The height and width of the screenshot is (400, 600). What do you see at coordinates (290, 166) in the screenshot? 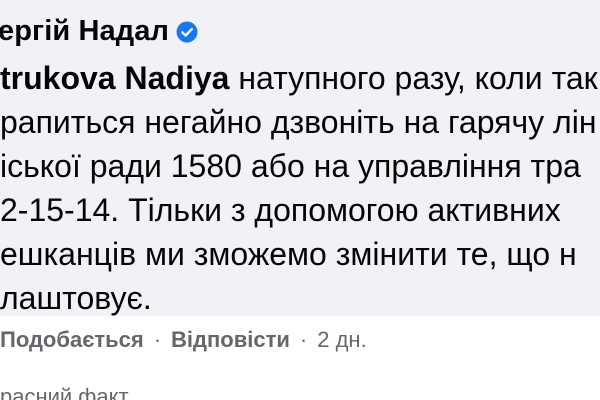
I see `comment-line: іської ради 1580 або на управління тра` at bounding box center [290, 166].